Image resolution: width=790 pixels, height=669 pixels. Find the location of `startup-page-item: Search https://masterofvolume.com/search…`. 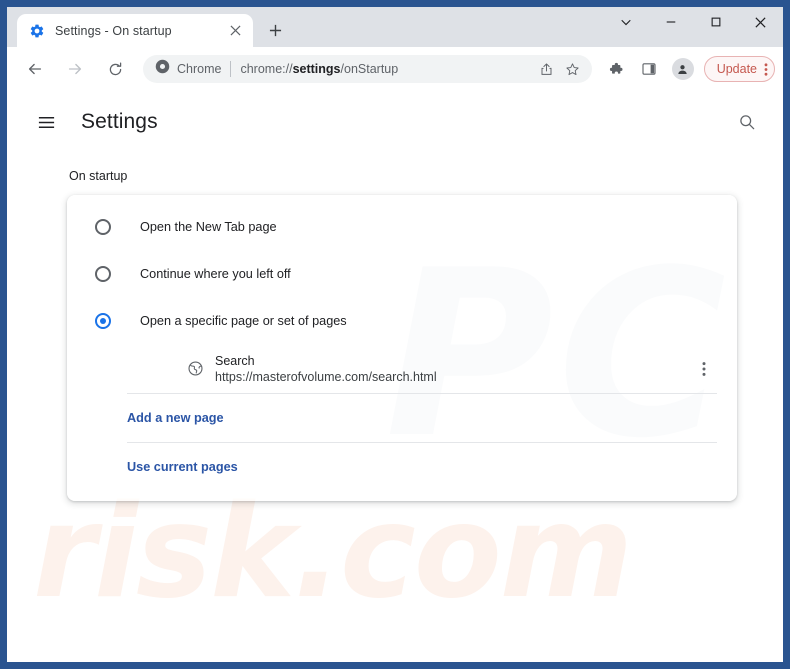

startup-page-item: Search https://masterofvolume.com/search… is located at coordinates (402, 368).